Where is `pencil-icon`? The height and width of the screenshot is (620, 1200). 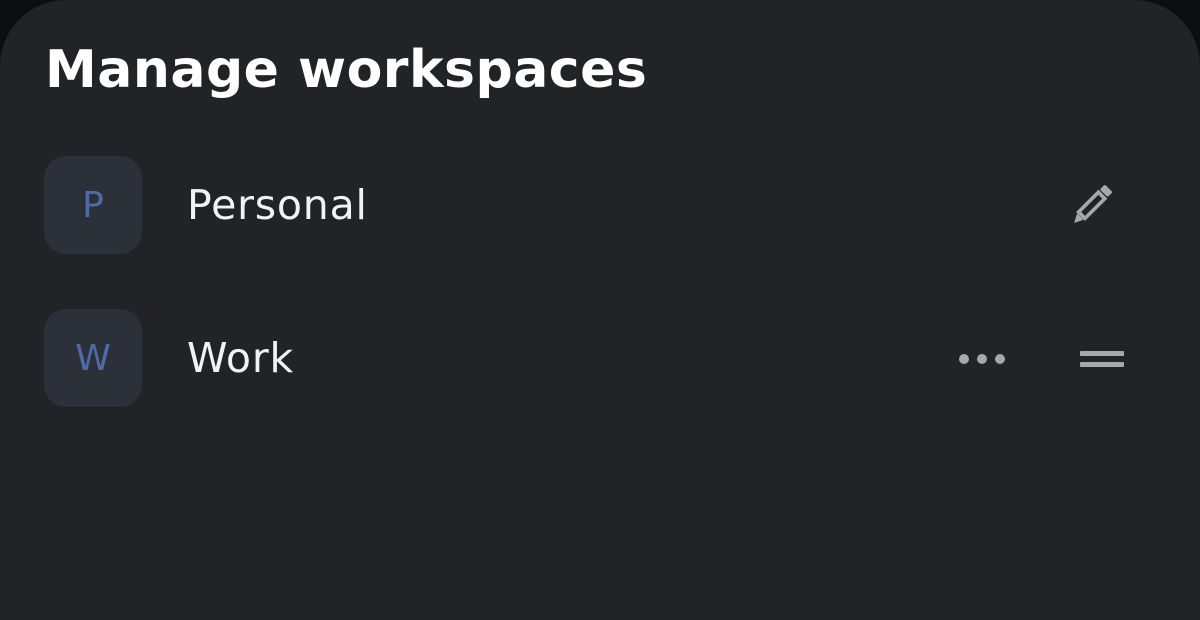 pencil-icon is located at coordinates (1093, 204).